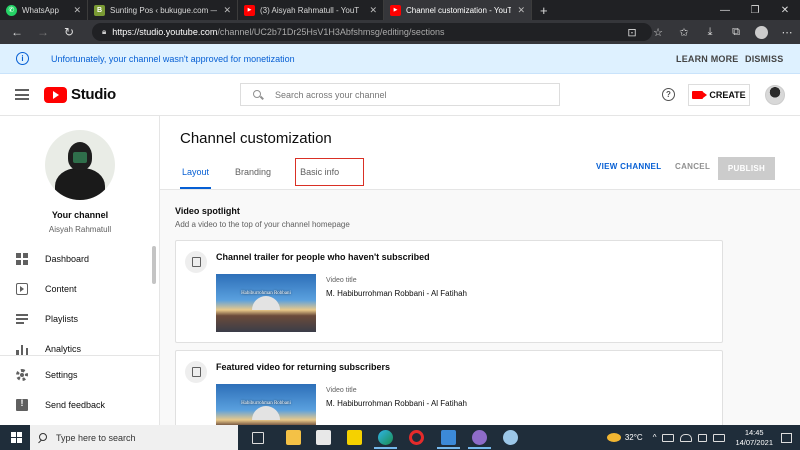 This screenshot has height=450, width=800. I want to click on cancel-button: CANCEL, so click(692, 166).